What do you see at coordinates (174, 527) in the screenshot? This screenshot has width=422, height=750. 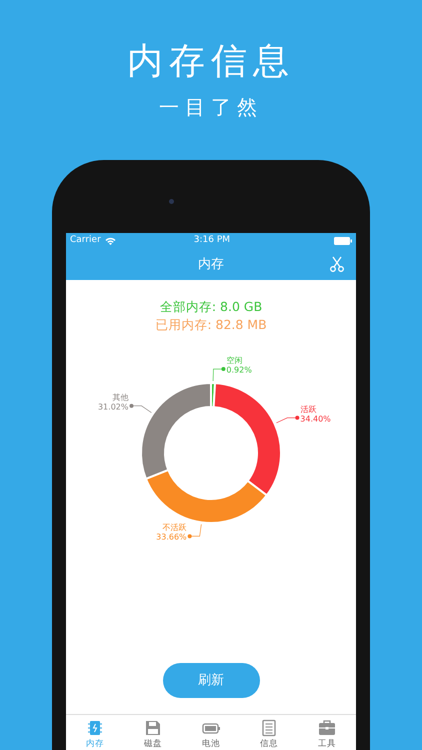 I see `slice-label: 不活跃` at bounding box center [174, 527].